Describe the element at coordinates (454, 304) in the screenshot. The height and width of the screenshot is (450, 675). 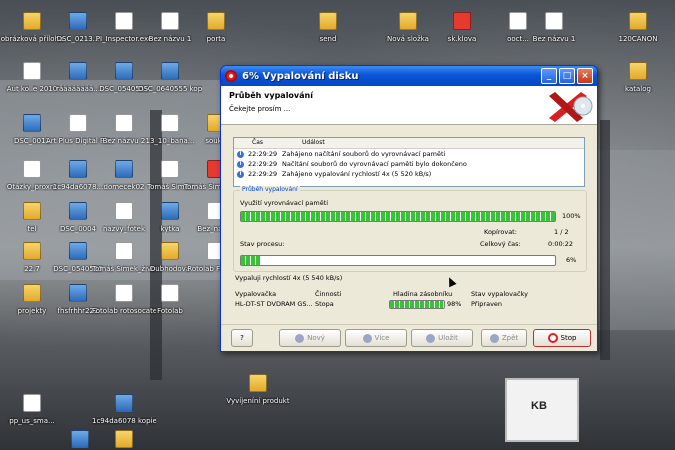
I see `recorder-buffer-percent: 98%` at that location.